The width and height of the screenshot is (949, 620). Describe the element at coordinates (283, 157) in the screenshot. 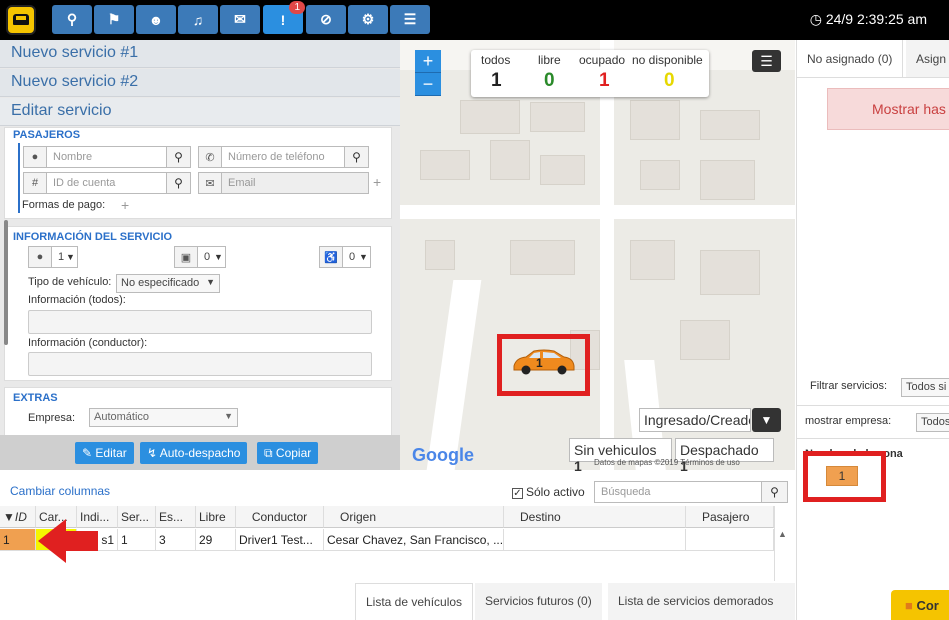

I see `phone-input: Número de teléfono` at that location.